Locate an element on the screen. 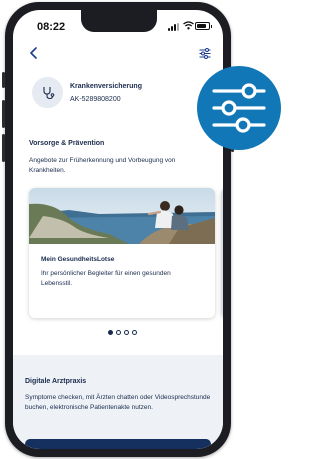 Image resolution: width=320 pixels, height=459 pixels. filter-sliders-icon is located at coordinates (205, 53).